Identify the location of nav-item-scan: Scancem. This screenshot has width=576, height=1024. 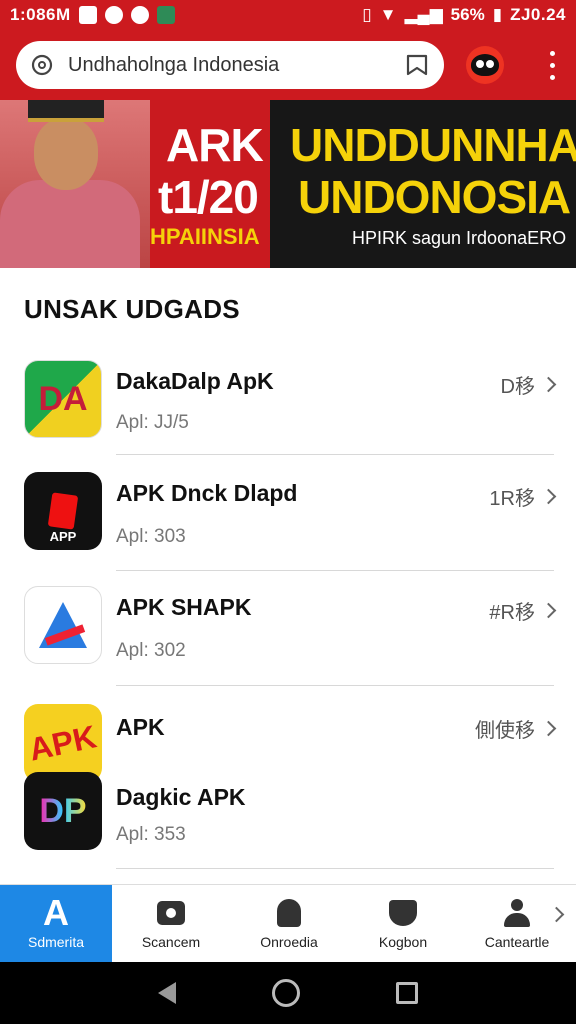
(171, 924).